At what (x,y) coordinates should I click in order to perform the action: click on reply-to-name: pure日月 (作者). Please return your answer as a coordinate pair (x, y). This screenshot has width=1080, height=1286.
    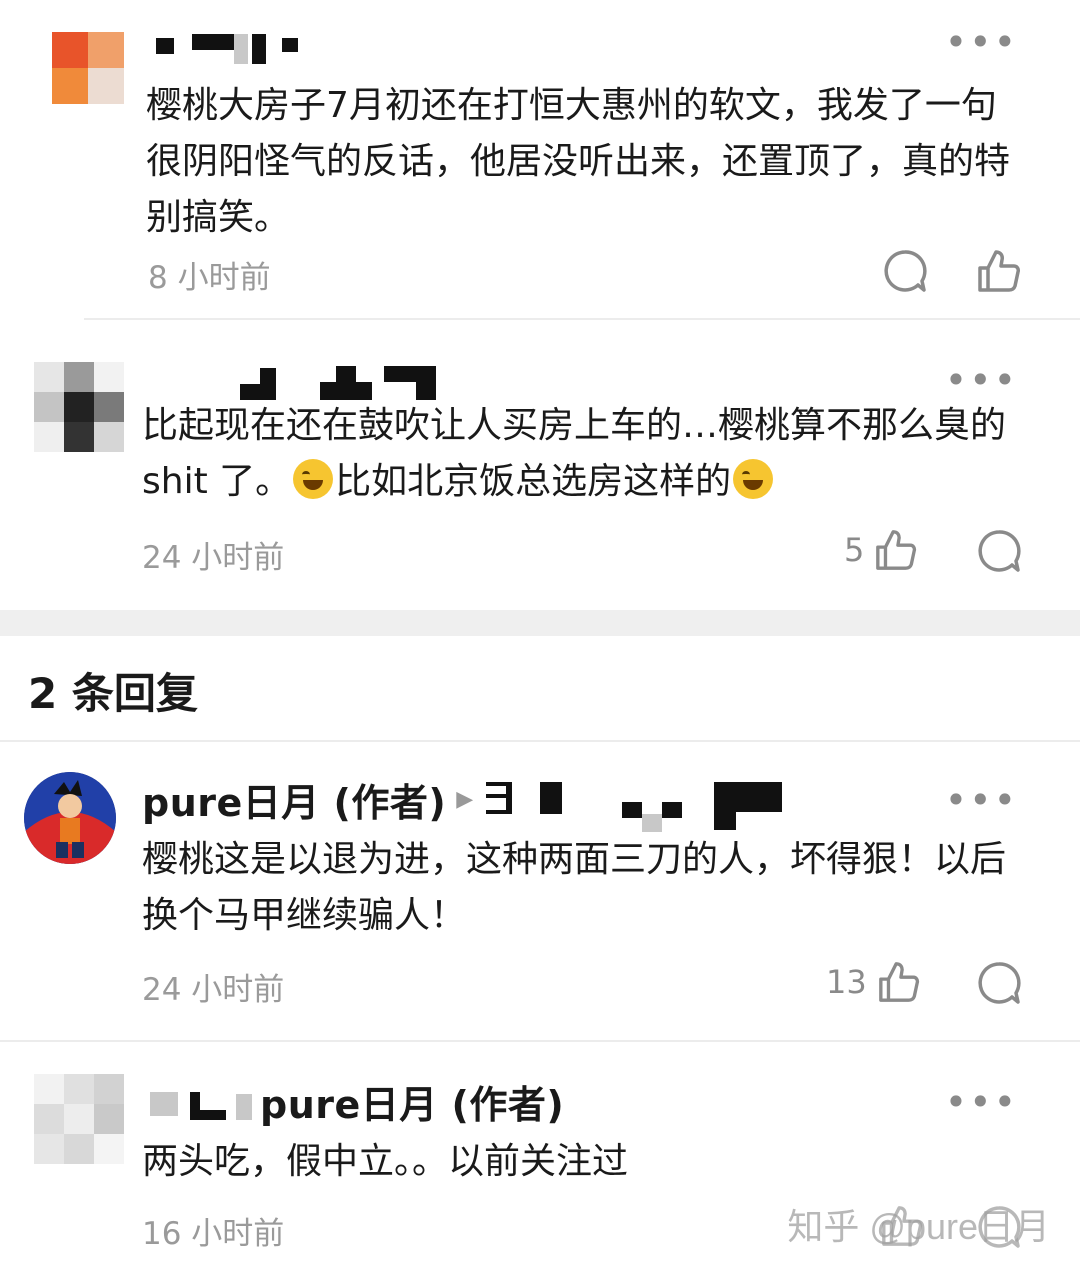
    Looking at the image, I should click on (412, 1101).